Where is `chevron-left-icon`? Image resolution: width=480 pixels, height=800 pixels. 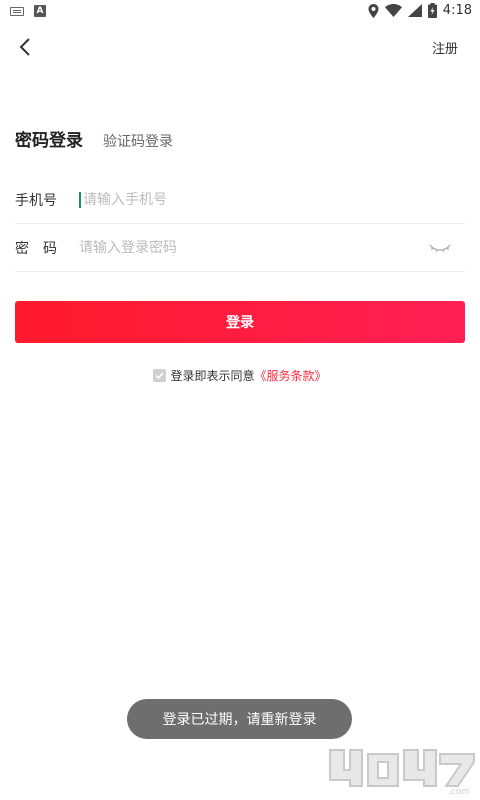
chevron-left-icon is located at coordinates (24, 47).